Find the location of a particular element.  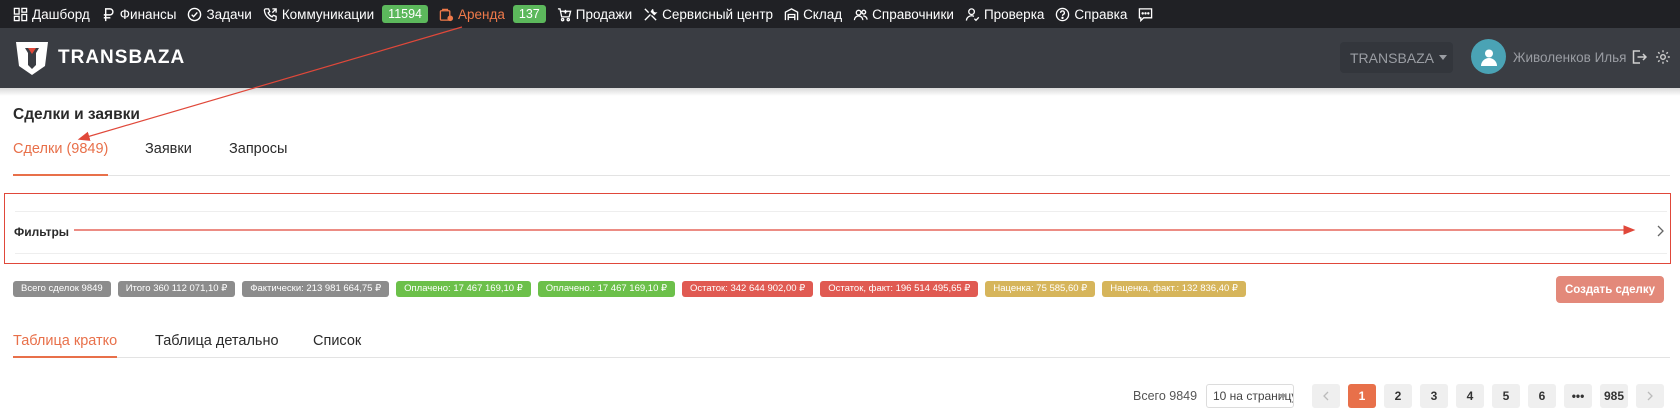

pagination-page-2: 2 is located at coordinates (1398, 396).